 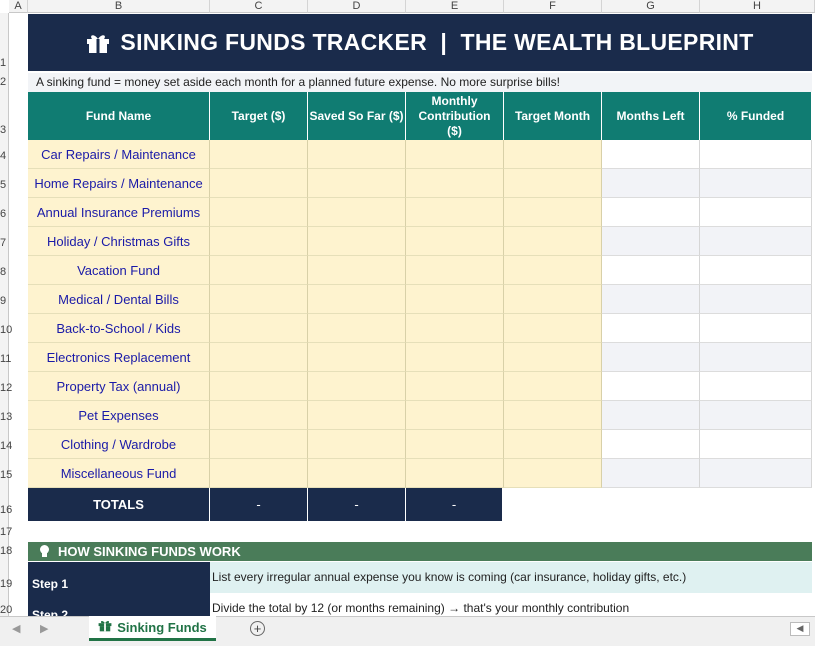 I want to click on how-it-works-header: HOW SINKING FUNDS WORK, so click(x=420, y=551).